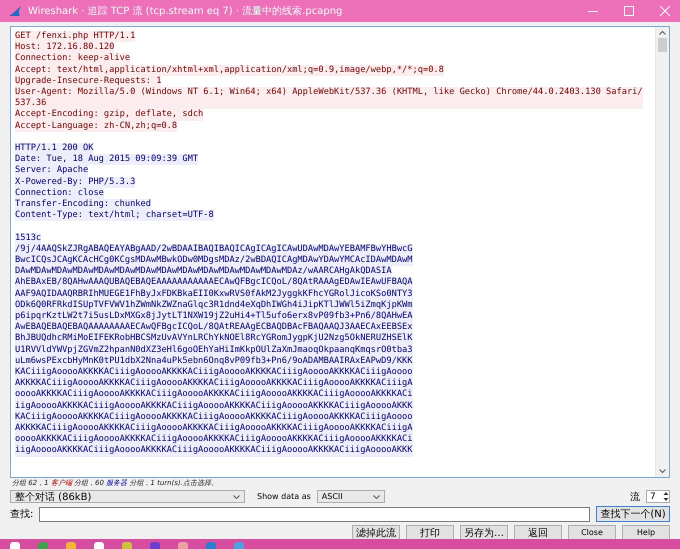 This screenshot has width=680, height=549. What do you see at coordinates (662, 33) in the screenshot?
I see `scroll-up-icon` at bounding box center [662, 33].